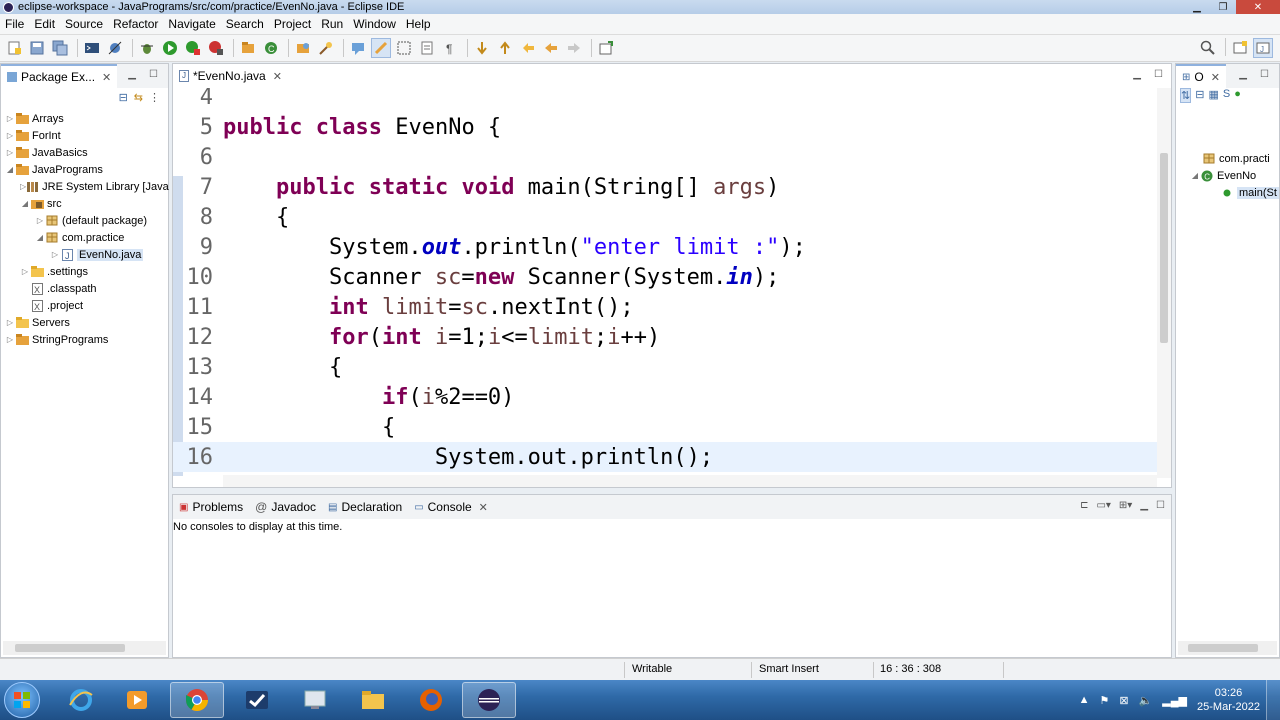 The width and height of the screenshot is (1280, 720). Describe the element at coordinates (528, 48) in the screenshot. I see `last-edit-location-icon` at that location.